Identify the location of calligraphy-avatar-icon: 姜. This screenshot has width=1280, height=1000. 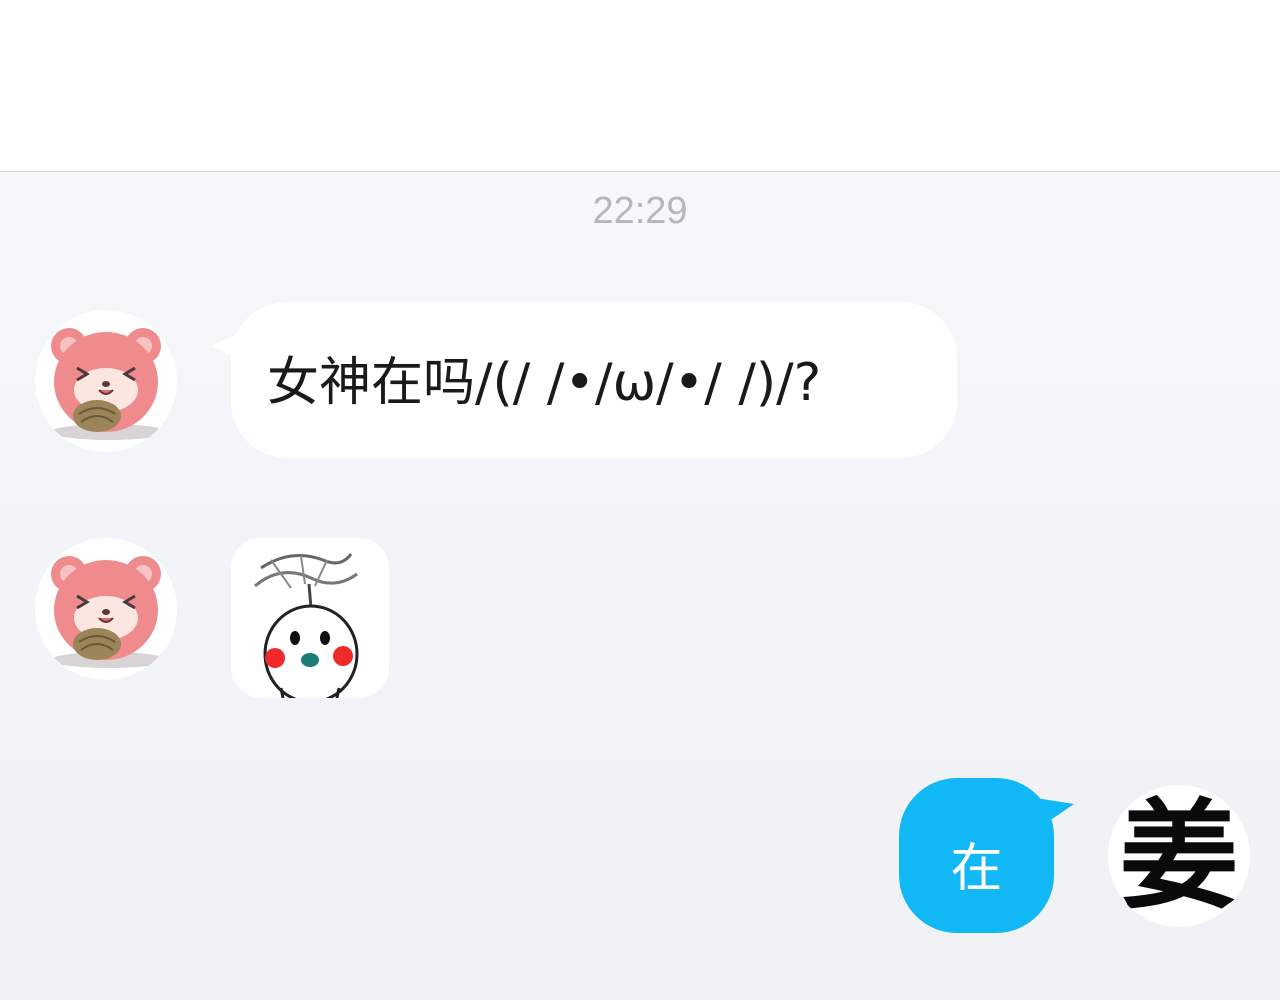
(1179, 855).